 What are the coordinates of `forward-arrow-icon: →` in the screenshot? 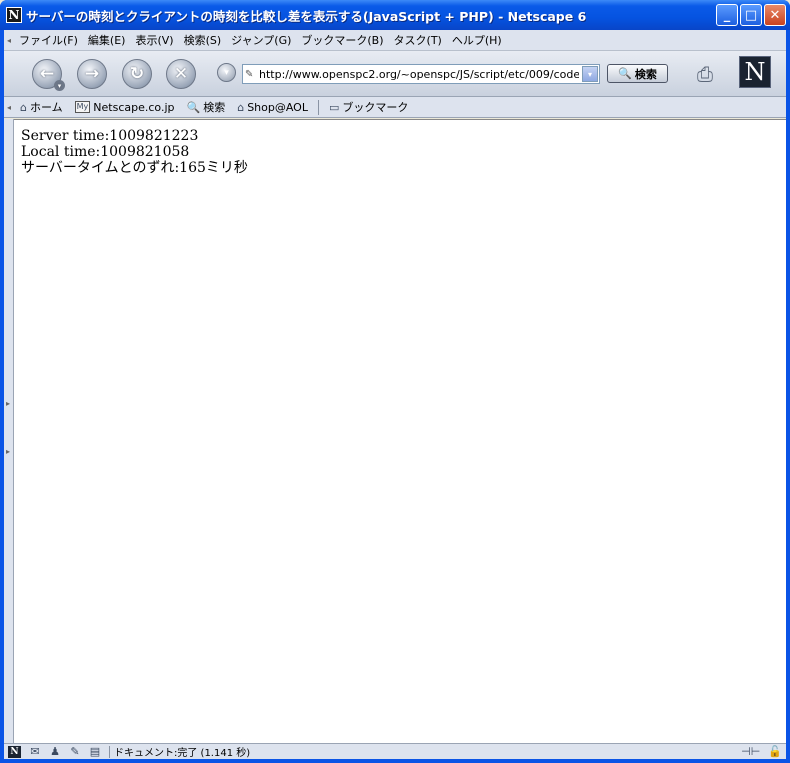 It's located at (92, 74).